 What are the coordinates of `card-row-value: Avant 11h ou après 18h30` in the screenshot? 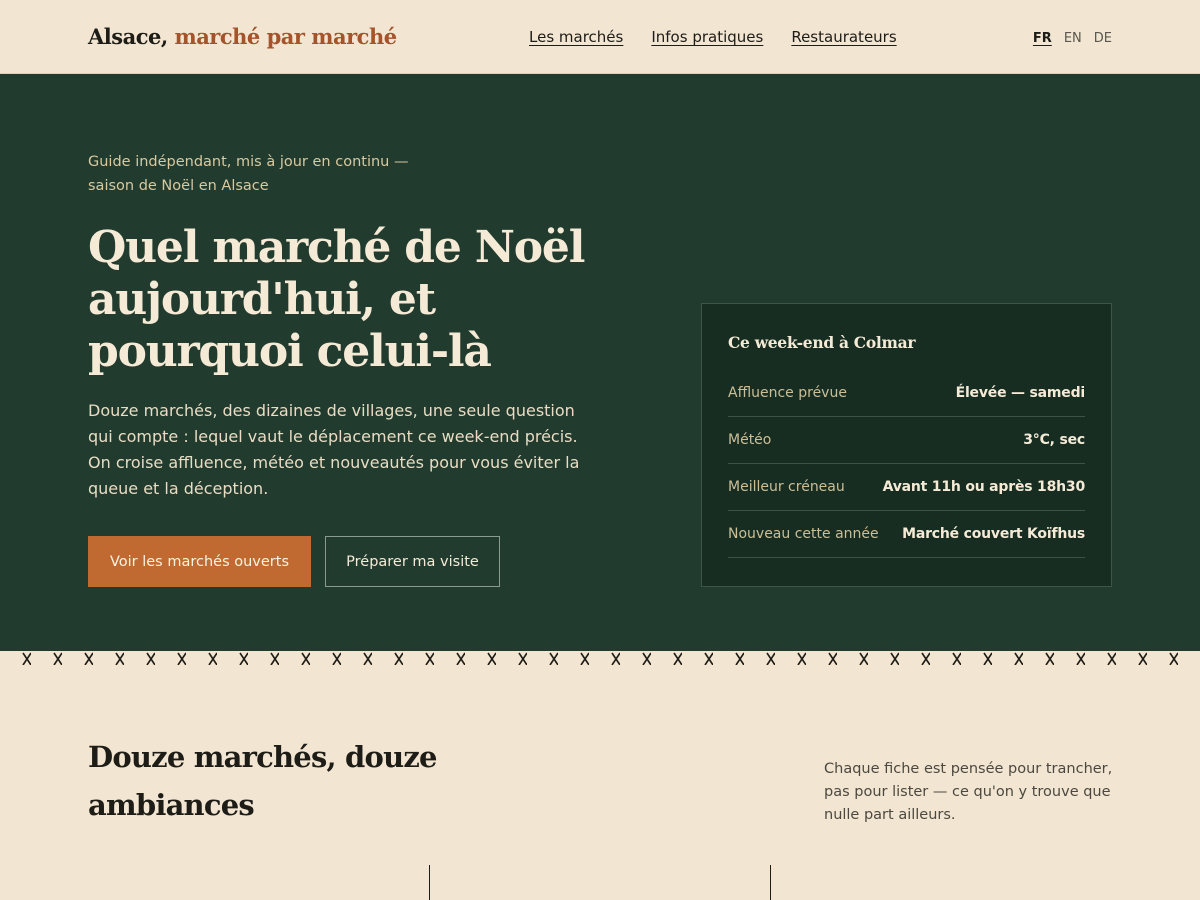 It's located at (984, 487).